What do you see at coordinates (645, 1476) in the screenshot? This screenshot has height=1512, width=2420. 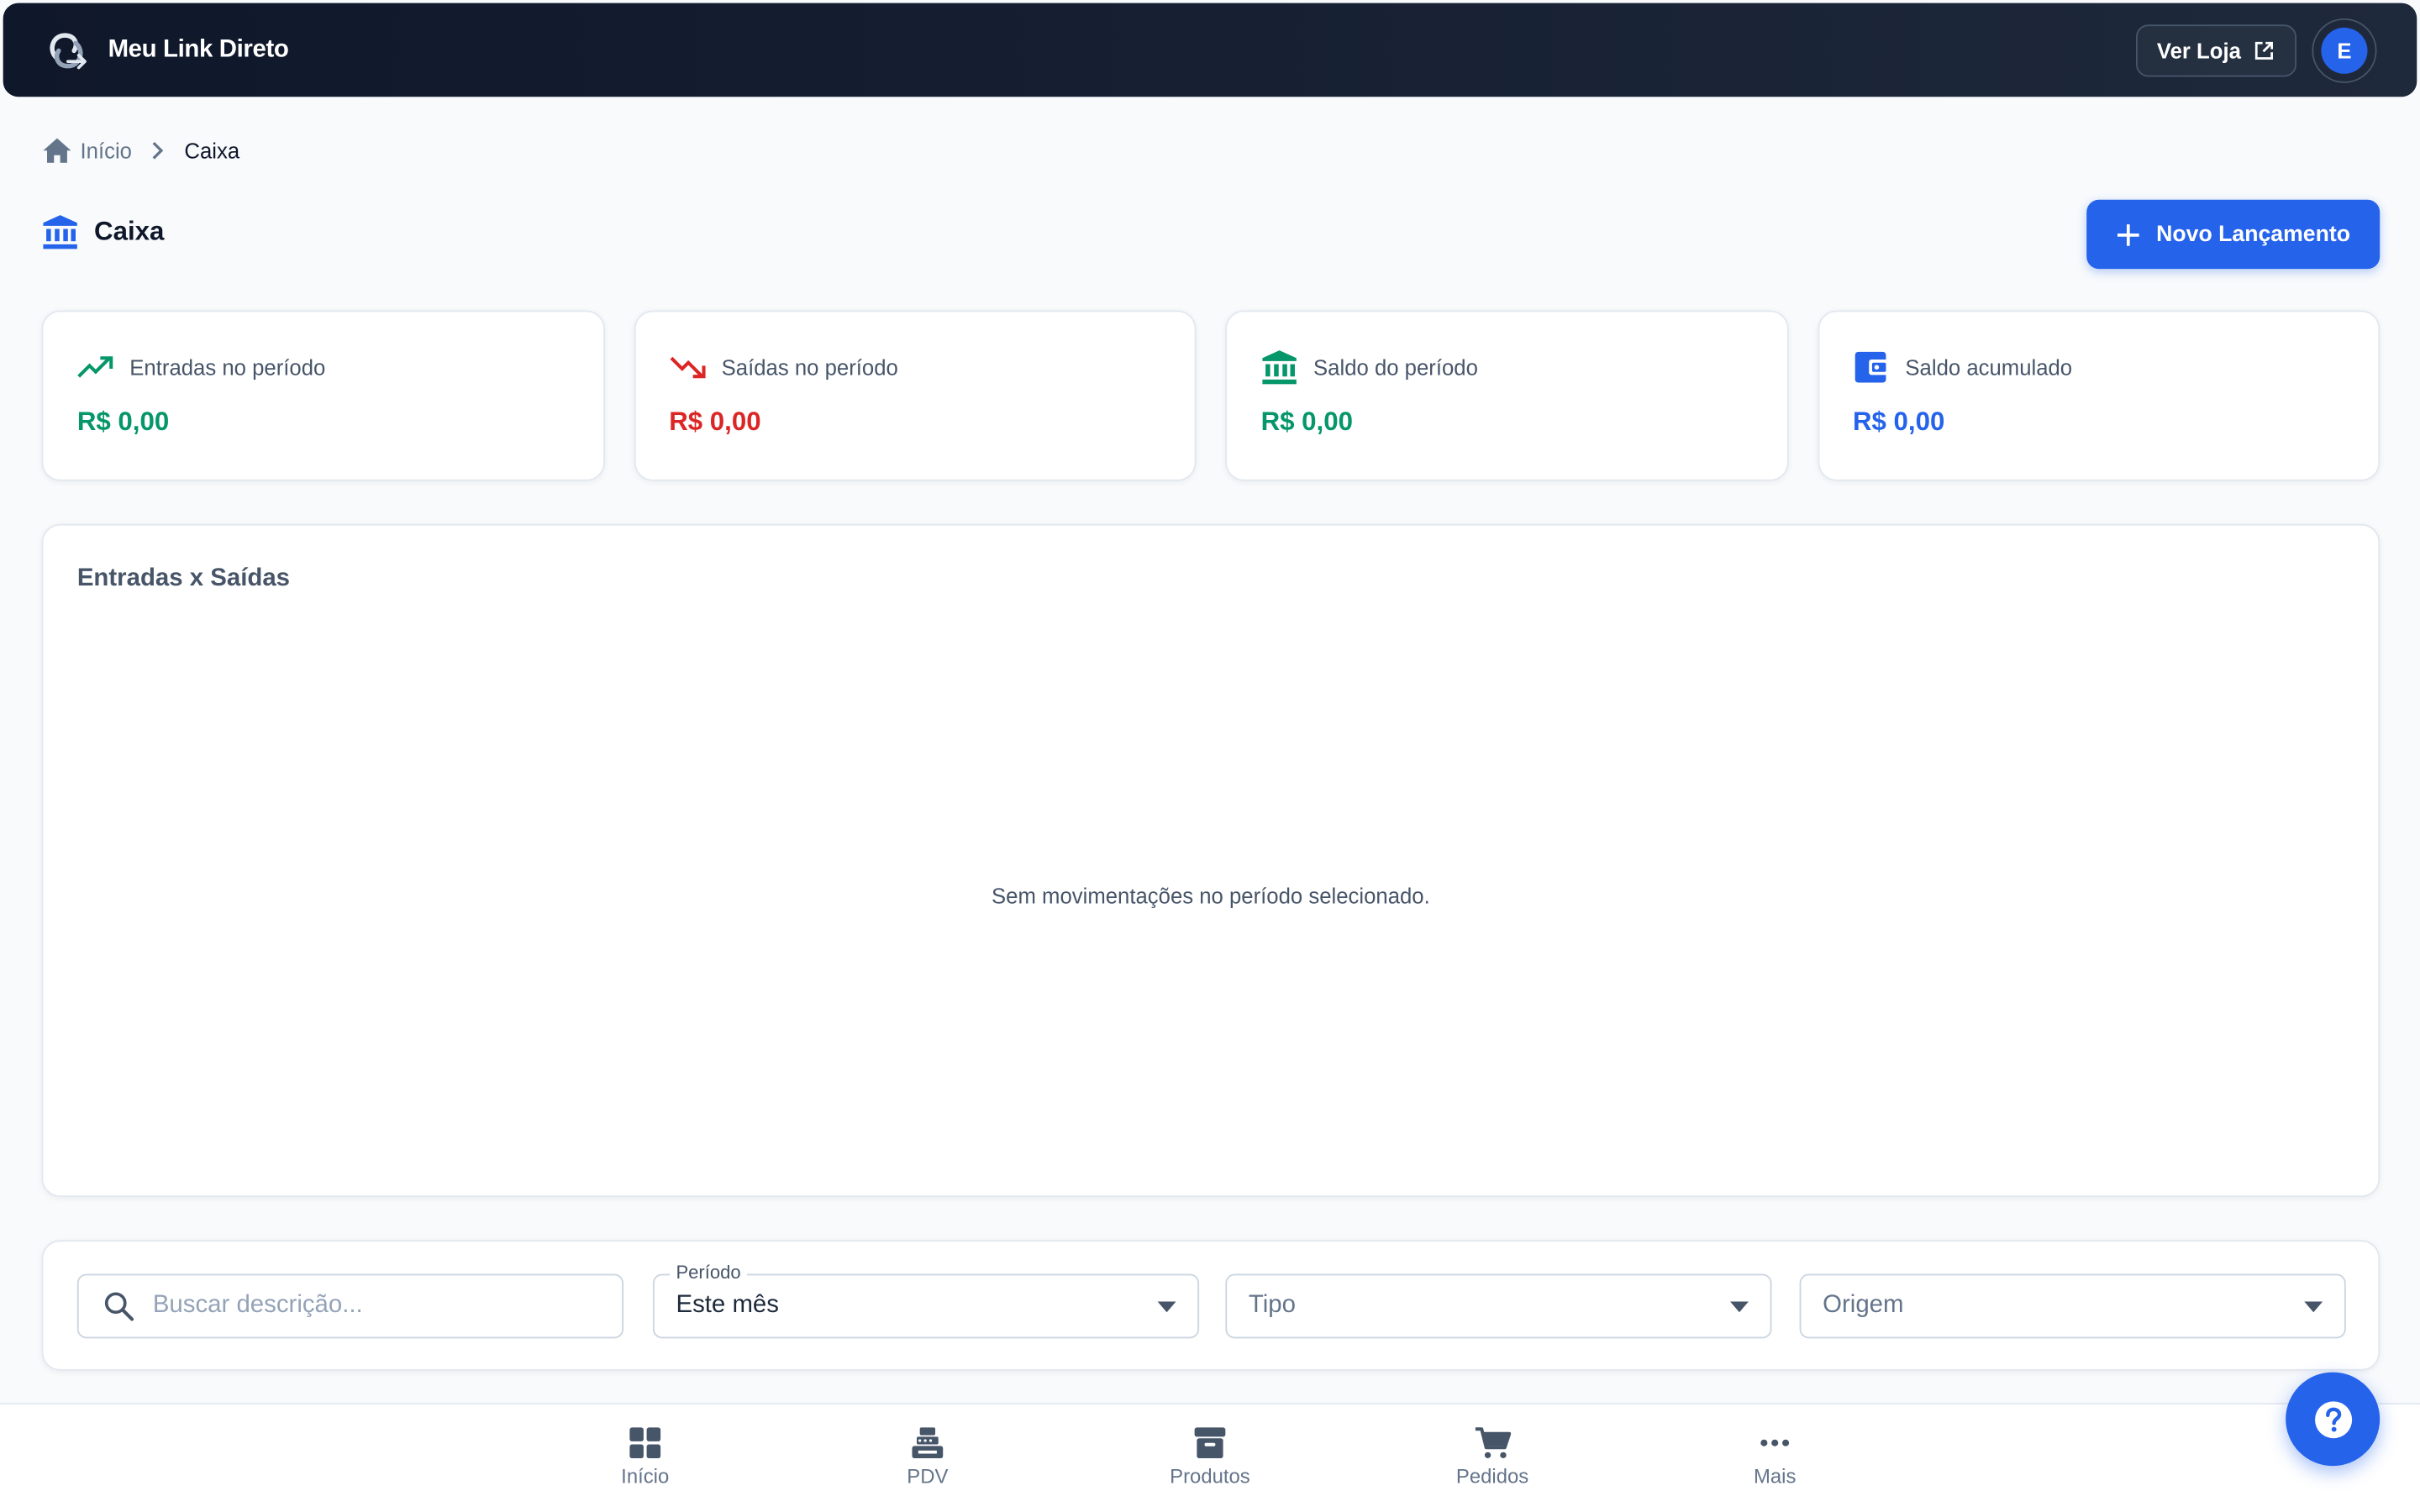 I see `nav-label: Início` at bounding box center [645, 1476].